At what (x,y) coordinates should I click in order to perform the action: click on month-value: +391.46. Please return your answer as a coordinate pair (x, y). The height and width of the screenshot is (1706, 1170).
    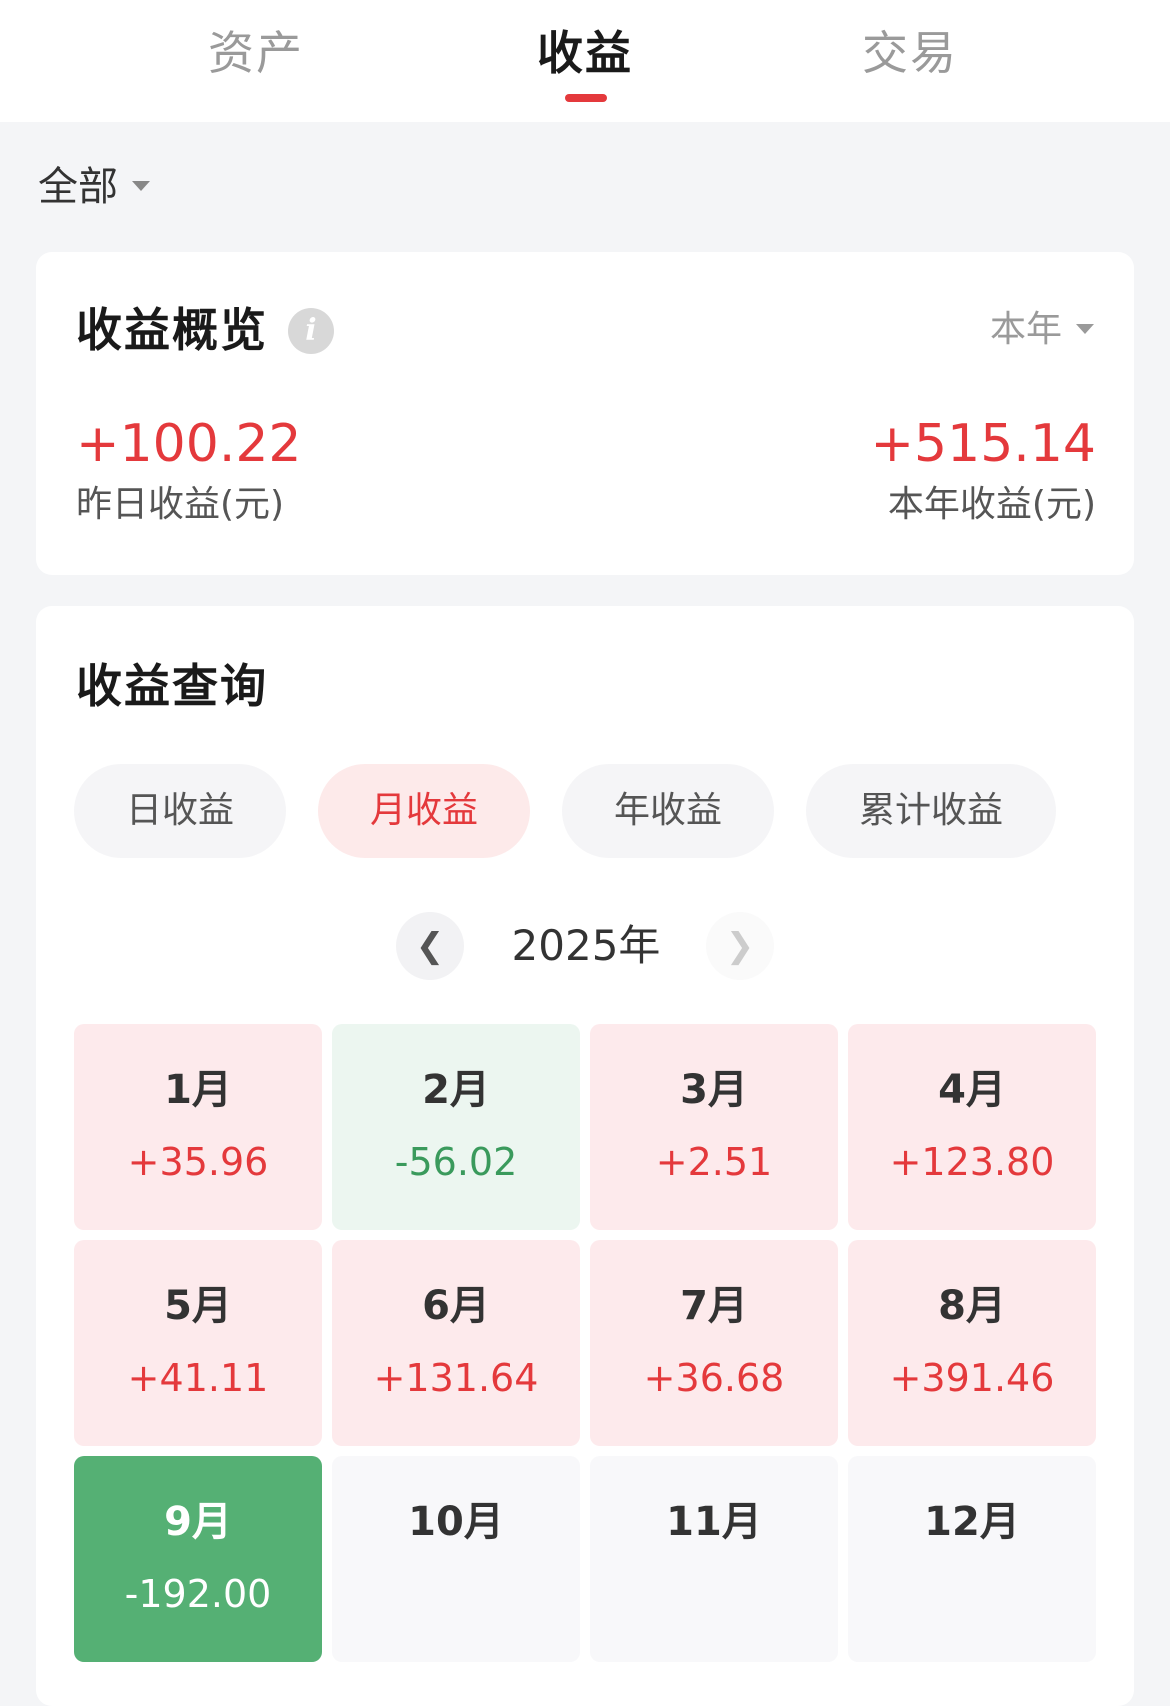
    Looking at the image, I should click on (972, 1378).